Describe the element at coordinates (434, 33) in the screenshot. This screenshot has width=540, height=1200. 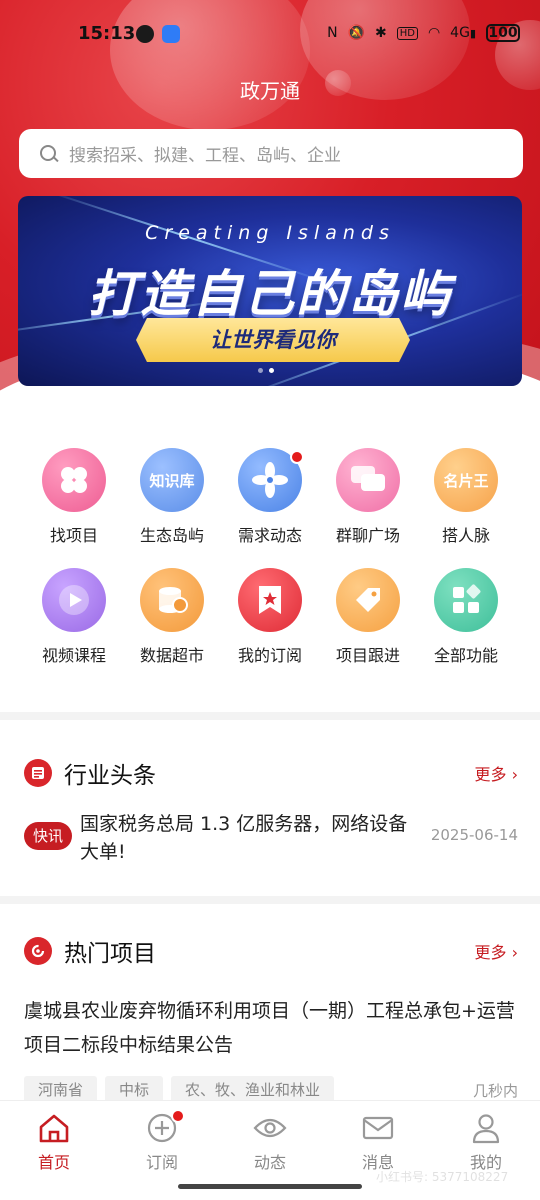
I see `wifi-icon: ◠` at that location.